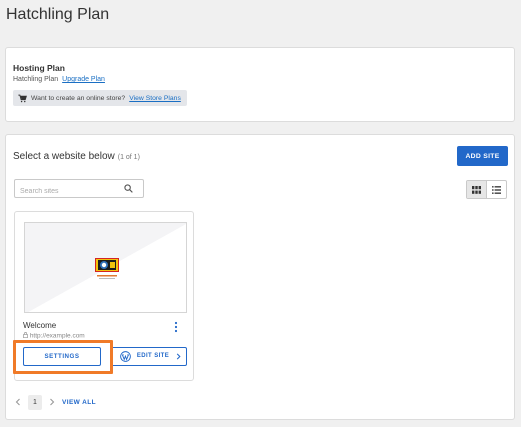  I want to click on plan-info: Hatchling Plan Upgrade Plan, so click(59, 79).